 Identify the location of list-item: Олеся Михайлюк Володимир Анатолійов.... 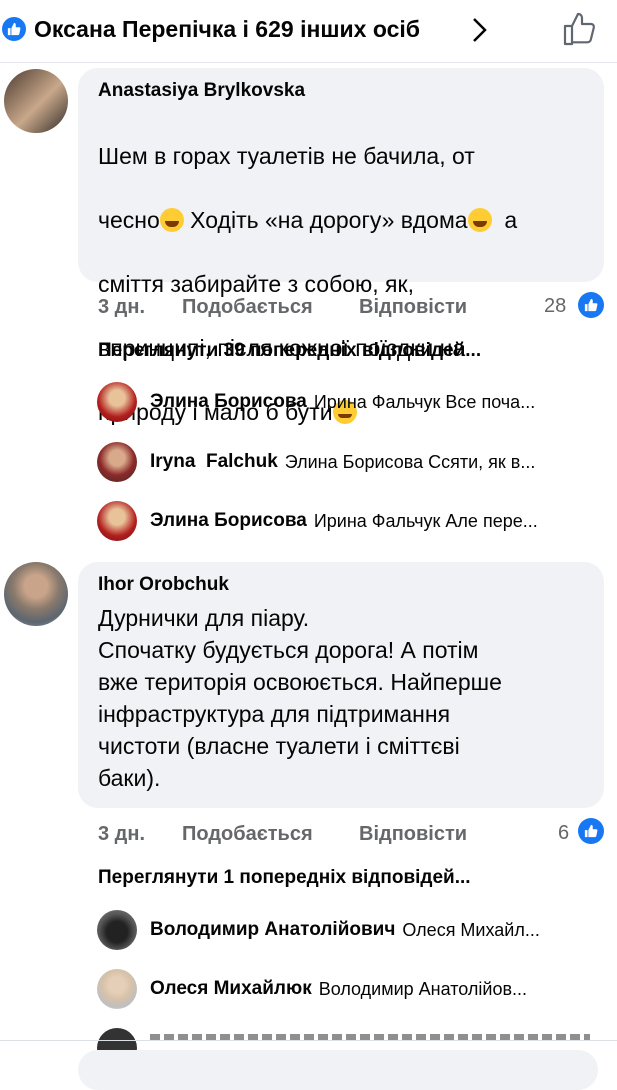
(347, 989).